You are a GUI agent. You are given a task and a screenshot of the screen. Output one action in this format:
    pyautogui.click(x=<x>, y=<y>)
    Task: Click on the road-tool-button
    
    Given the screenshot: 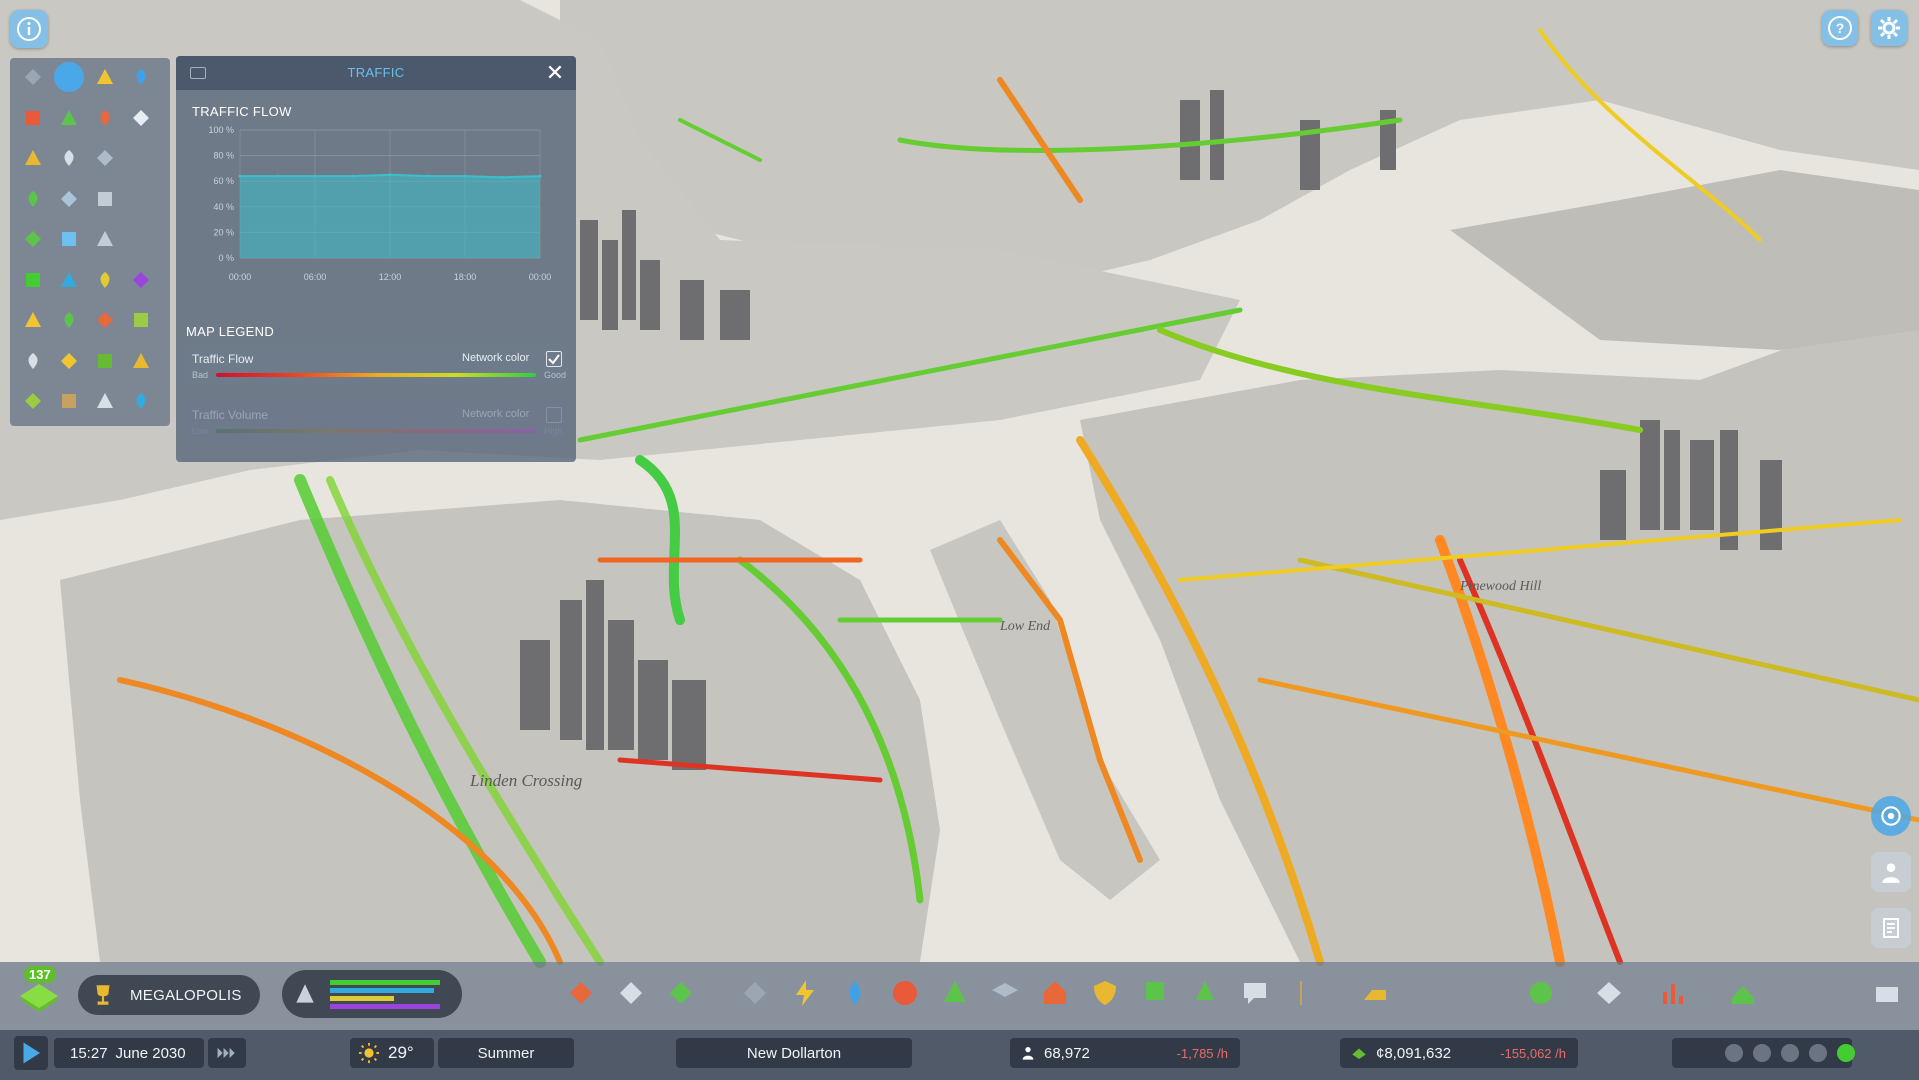 What is the action you would take?
    pyautogui.click(x=755, y=993)
    